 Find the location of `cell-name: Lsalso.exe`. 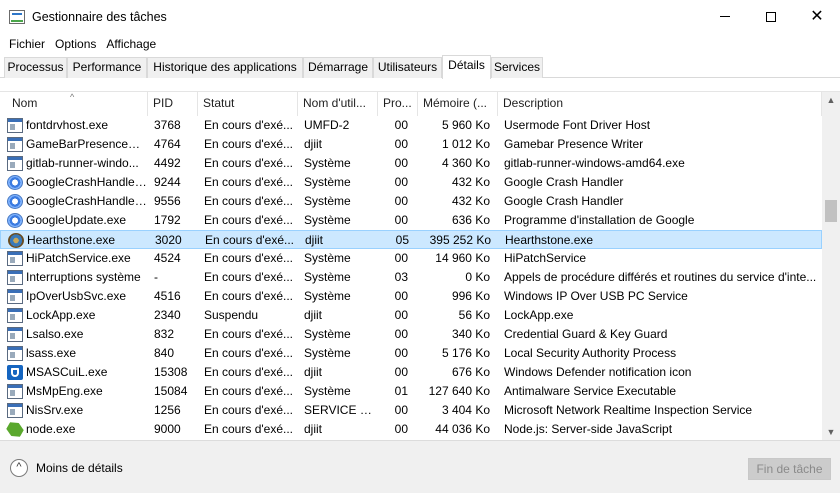

cell-name: Lsalso.exe is located at coordinates (55, 334).